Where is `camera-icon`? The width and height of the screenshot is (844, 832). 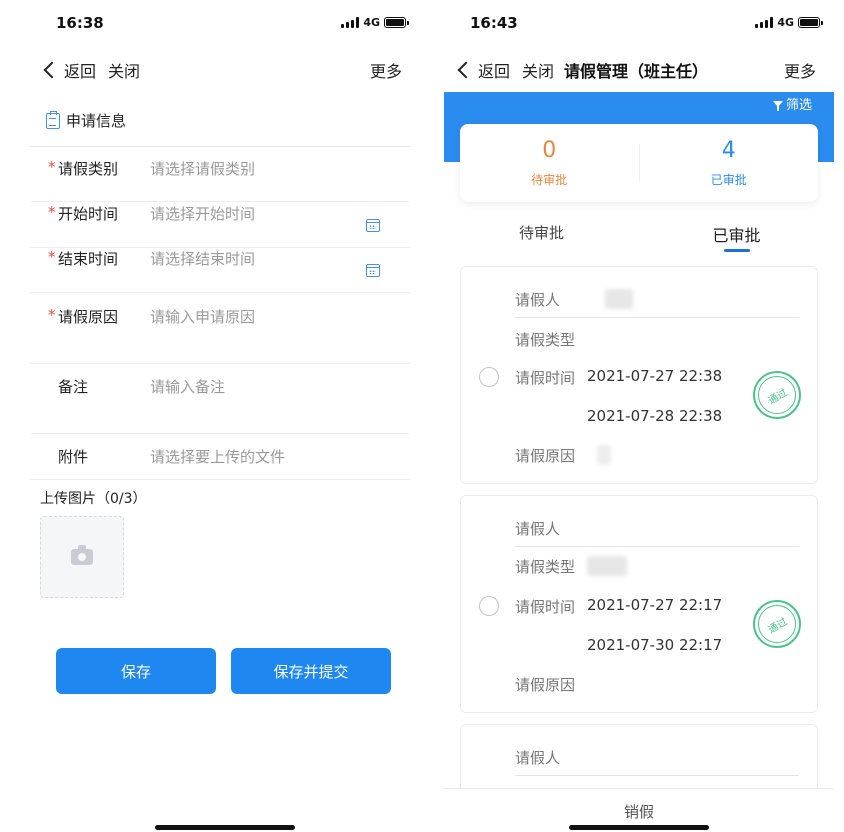 camera-icon is located at coordinates (82, 555).